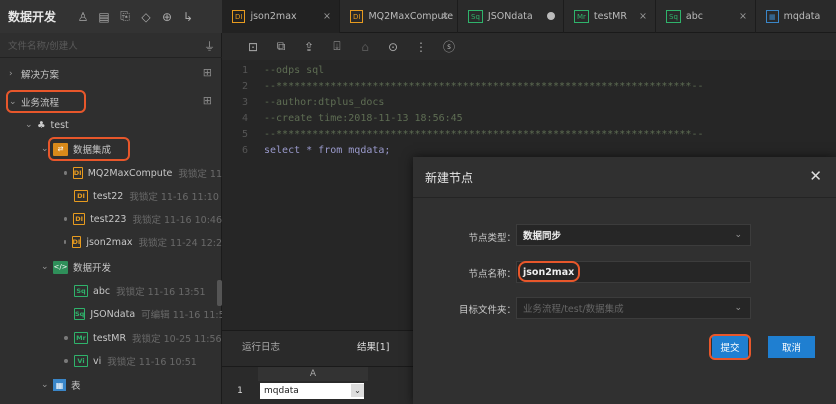 The image size is (836, 404). Describe the element at coordinates (324, 102) in the screenshot. I see `code-text: --author:dtplus_docs` at that location.